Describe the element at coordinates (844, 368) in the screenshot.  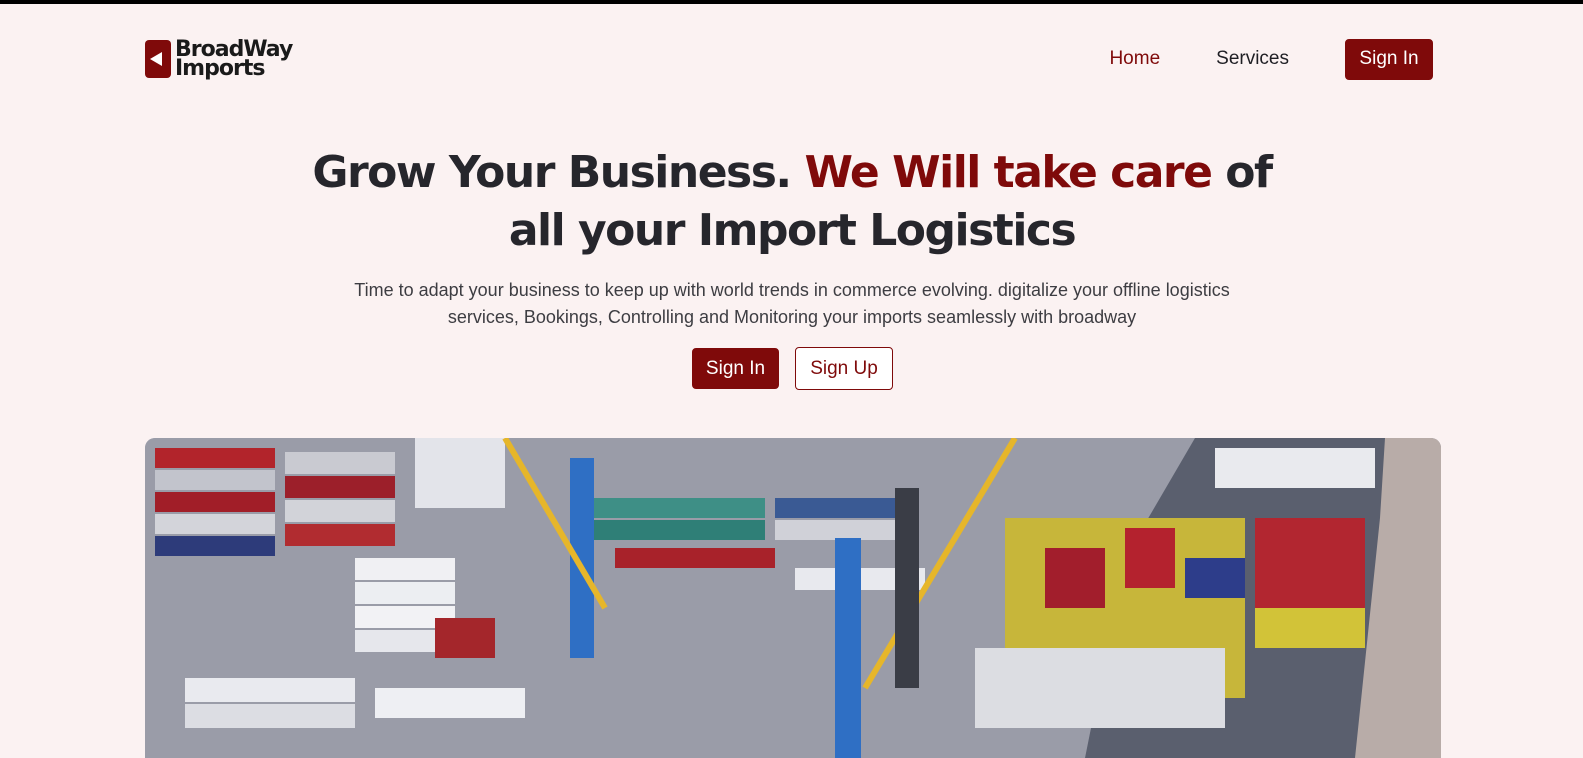
I see `hero-signup-button: Sign Up` at that location.